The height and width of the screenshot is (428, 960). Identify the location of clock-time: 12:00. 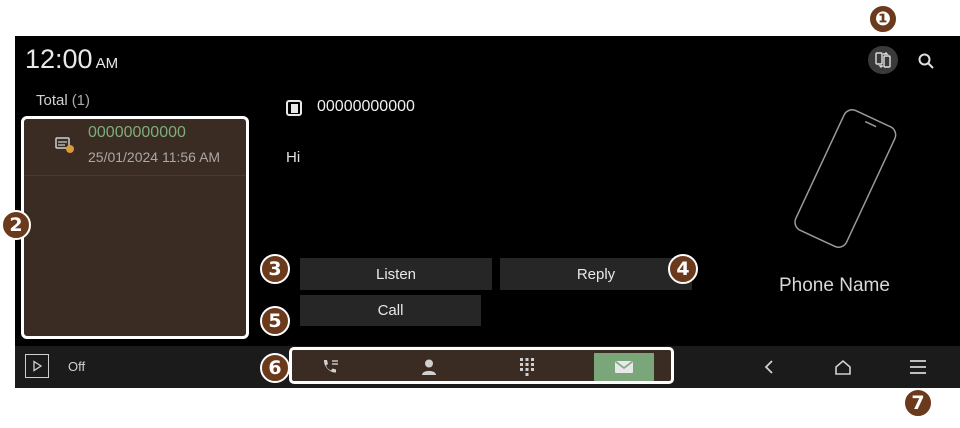
(59, 59).